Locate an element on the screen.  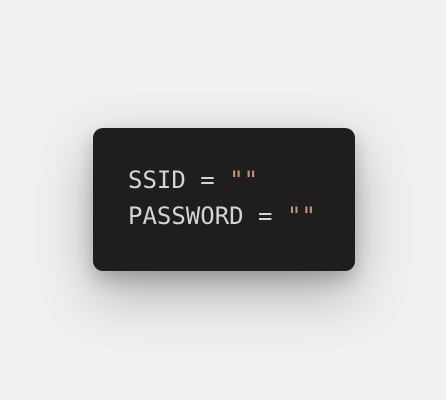
code-line-ssid: SSID = "" is located at coordinates (241, 180).